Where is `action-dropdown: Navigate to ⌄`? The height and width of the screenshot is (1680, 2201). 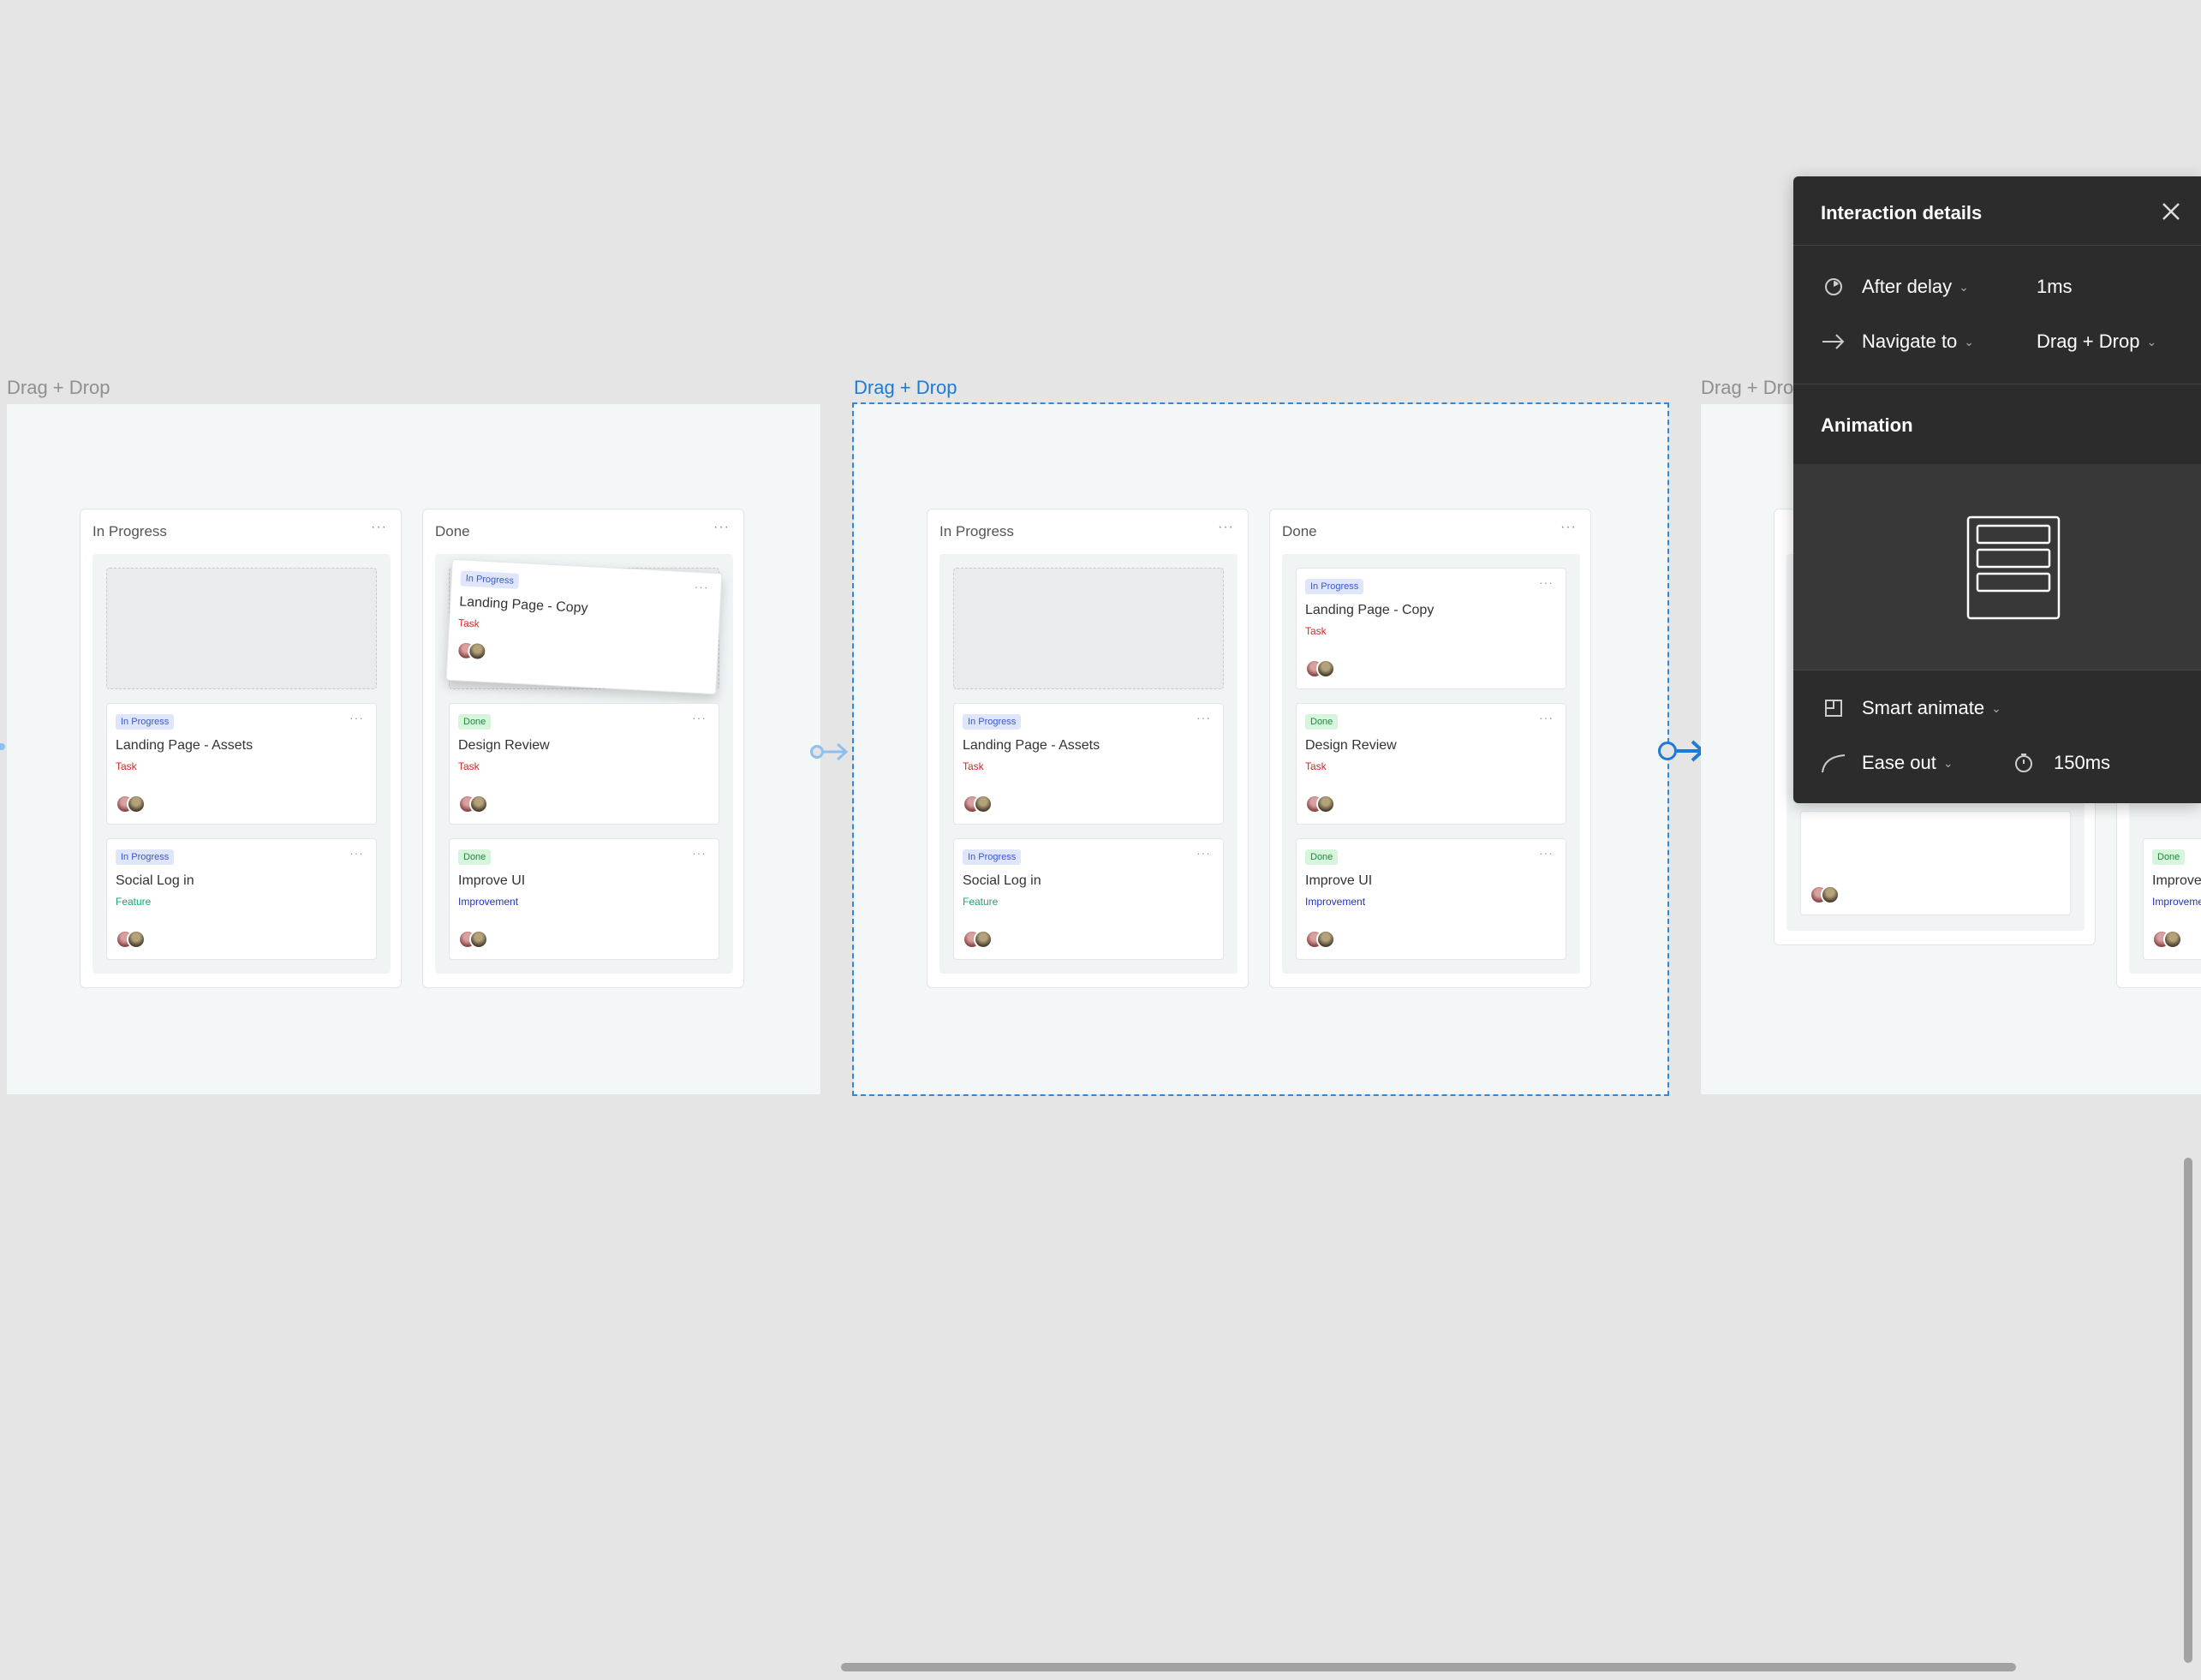
action-dropdown: Navigate to ⌄ is located at coordinates (1918, 342).